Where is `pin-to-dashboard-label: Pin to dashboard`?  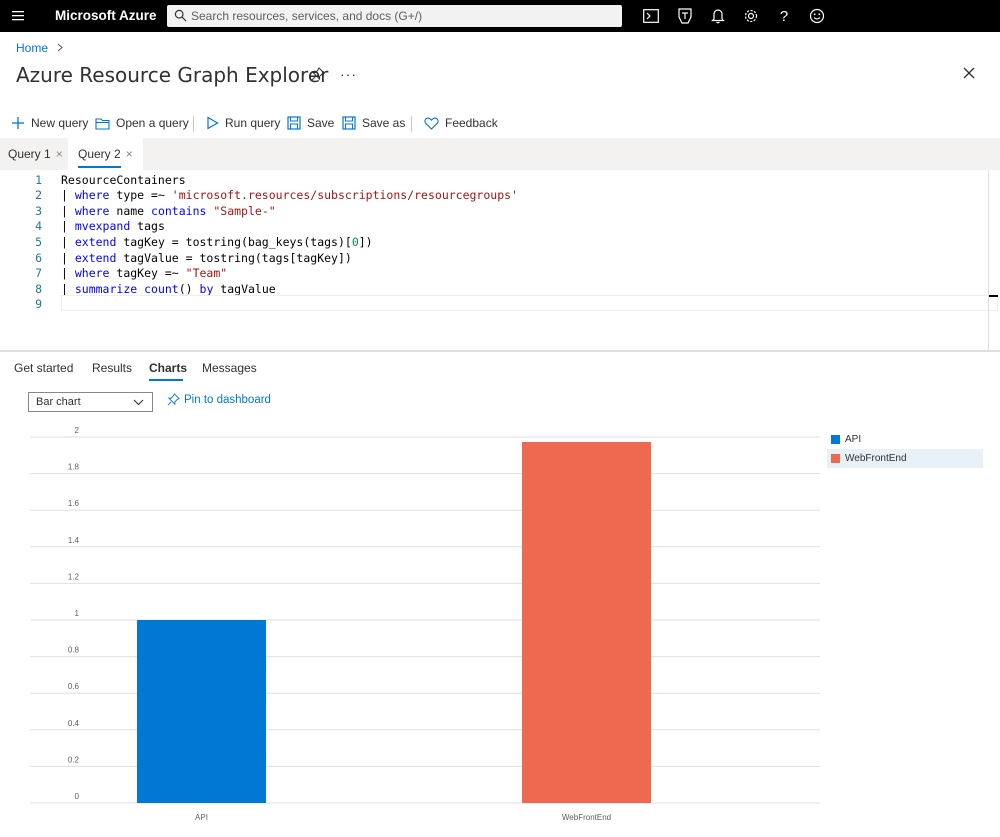 pin-to-dashboard-label: Pin to dashboard is located at coordinates (227, 399).